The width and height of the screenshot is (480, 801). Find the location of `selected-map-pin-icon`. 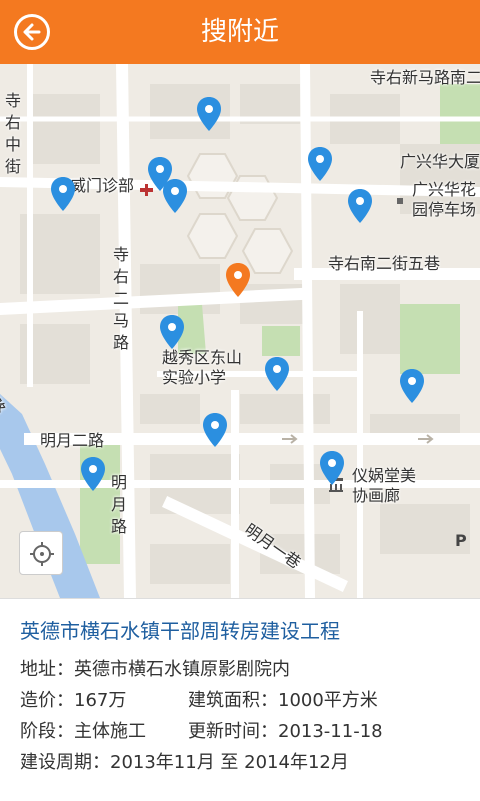

selected-map-pin-icon is located at coordinates (238, 280).